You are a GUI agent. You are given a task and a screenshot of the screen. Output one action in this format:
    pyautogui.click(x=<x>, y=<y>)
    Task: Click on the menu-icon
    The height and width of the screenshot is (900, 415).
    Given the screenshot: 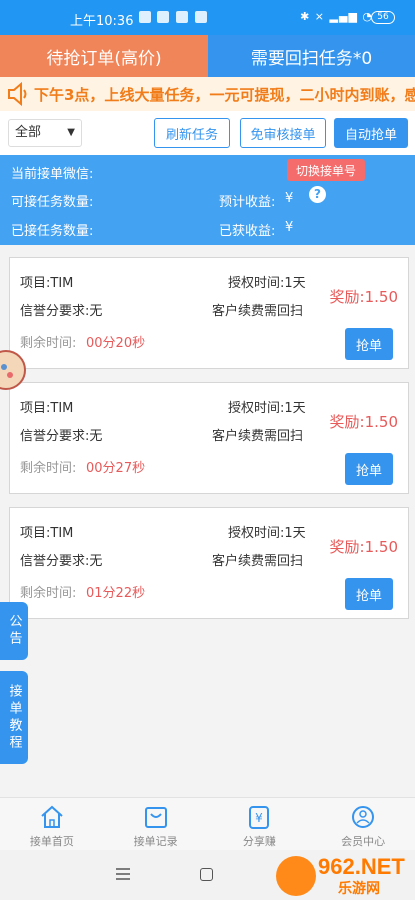 What is the action you would take?
    pyautogui.click(x=123, y=874)
    